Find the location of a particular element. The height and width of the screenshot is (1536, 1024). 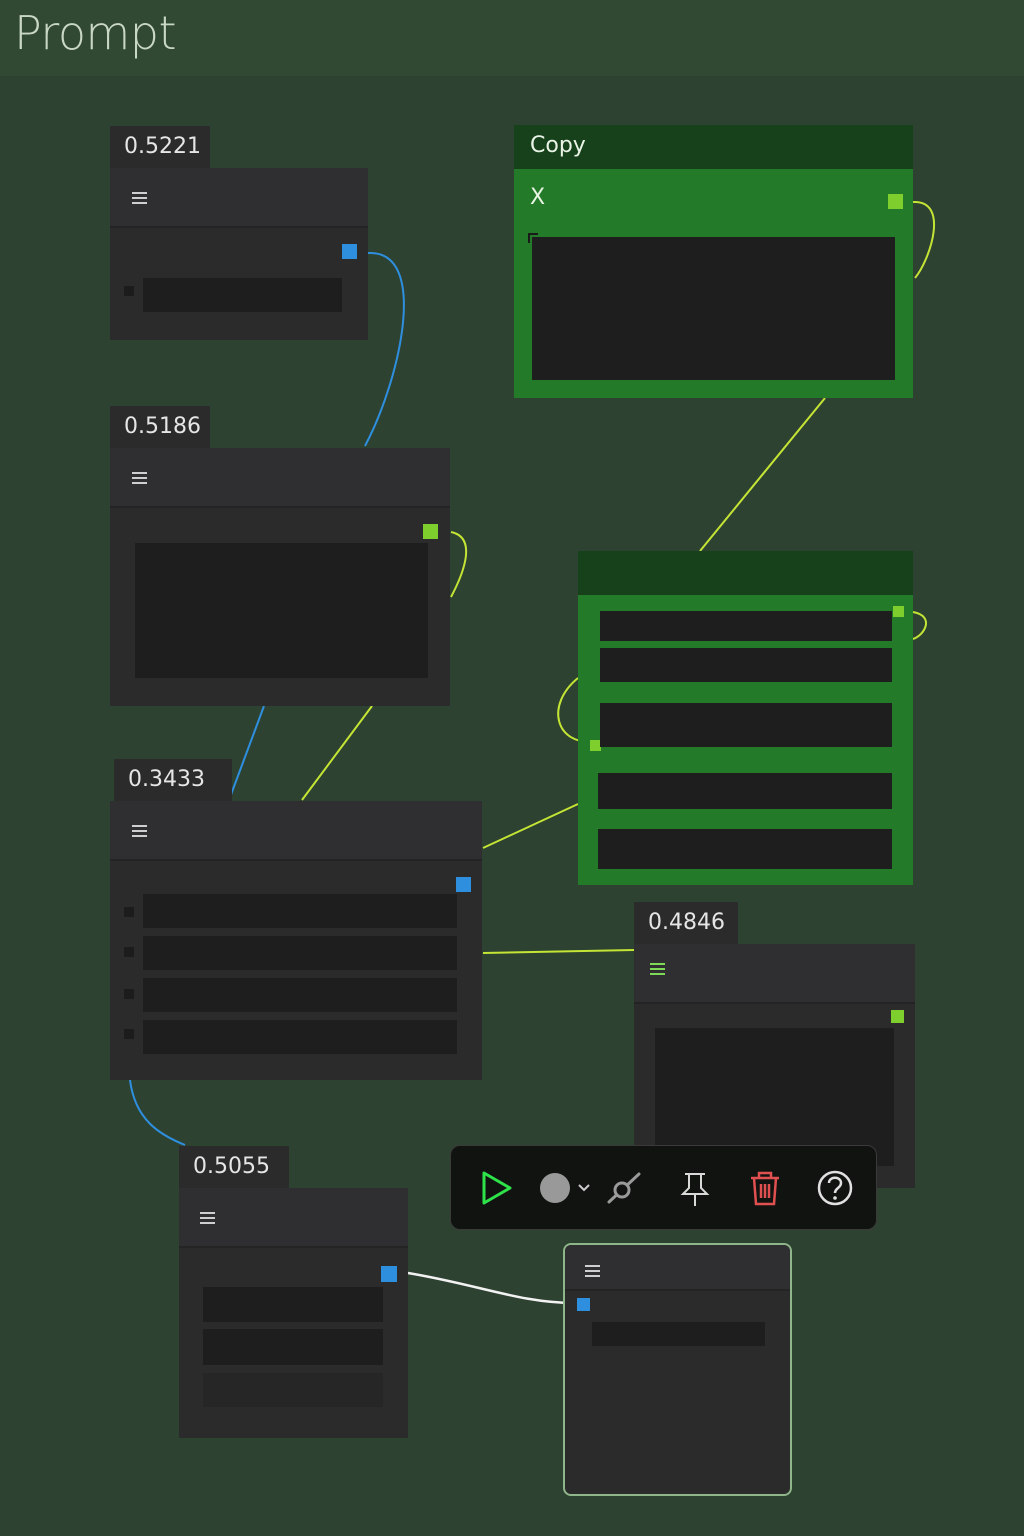

copy-node: Copy X is located at coordinates (713, 261).